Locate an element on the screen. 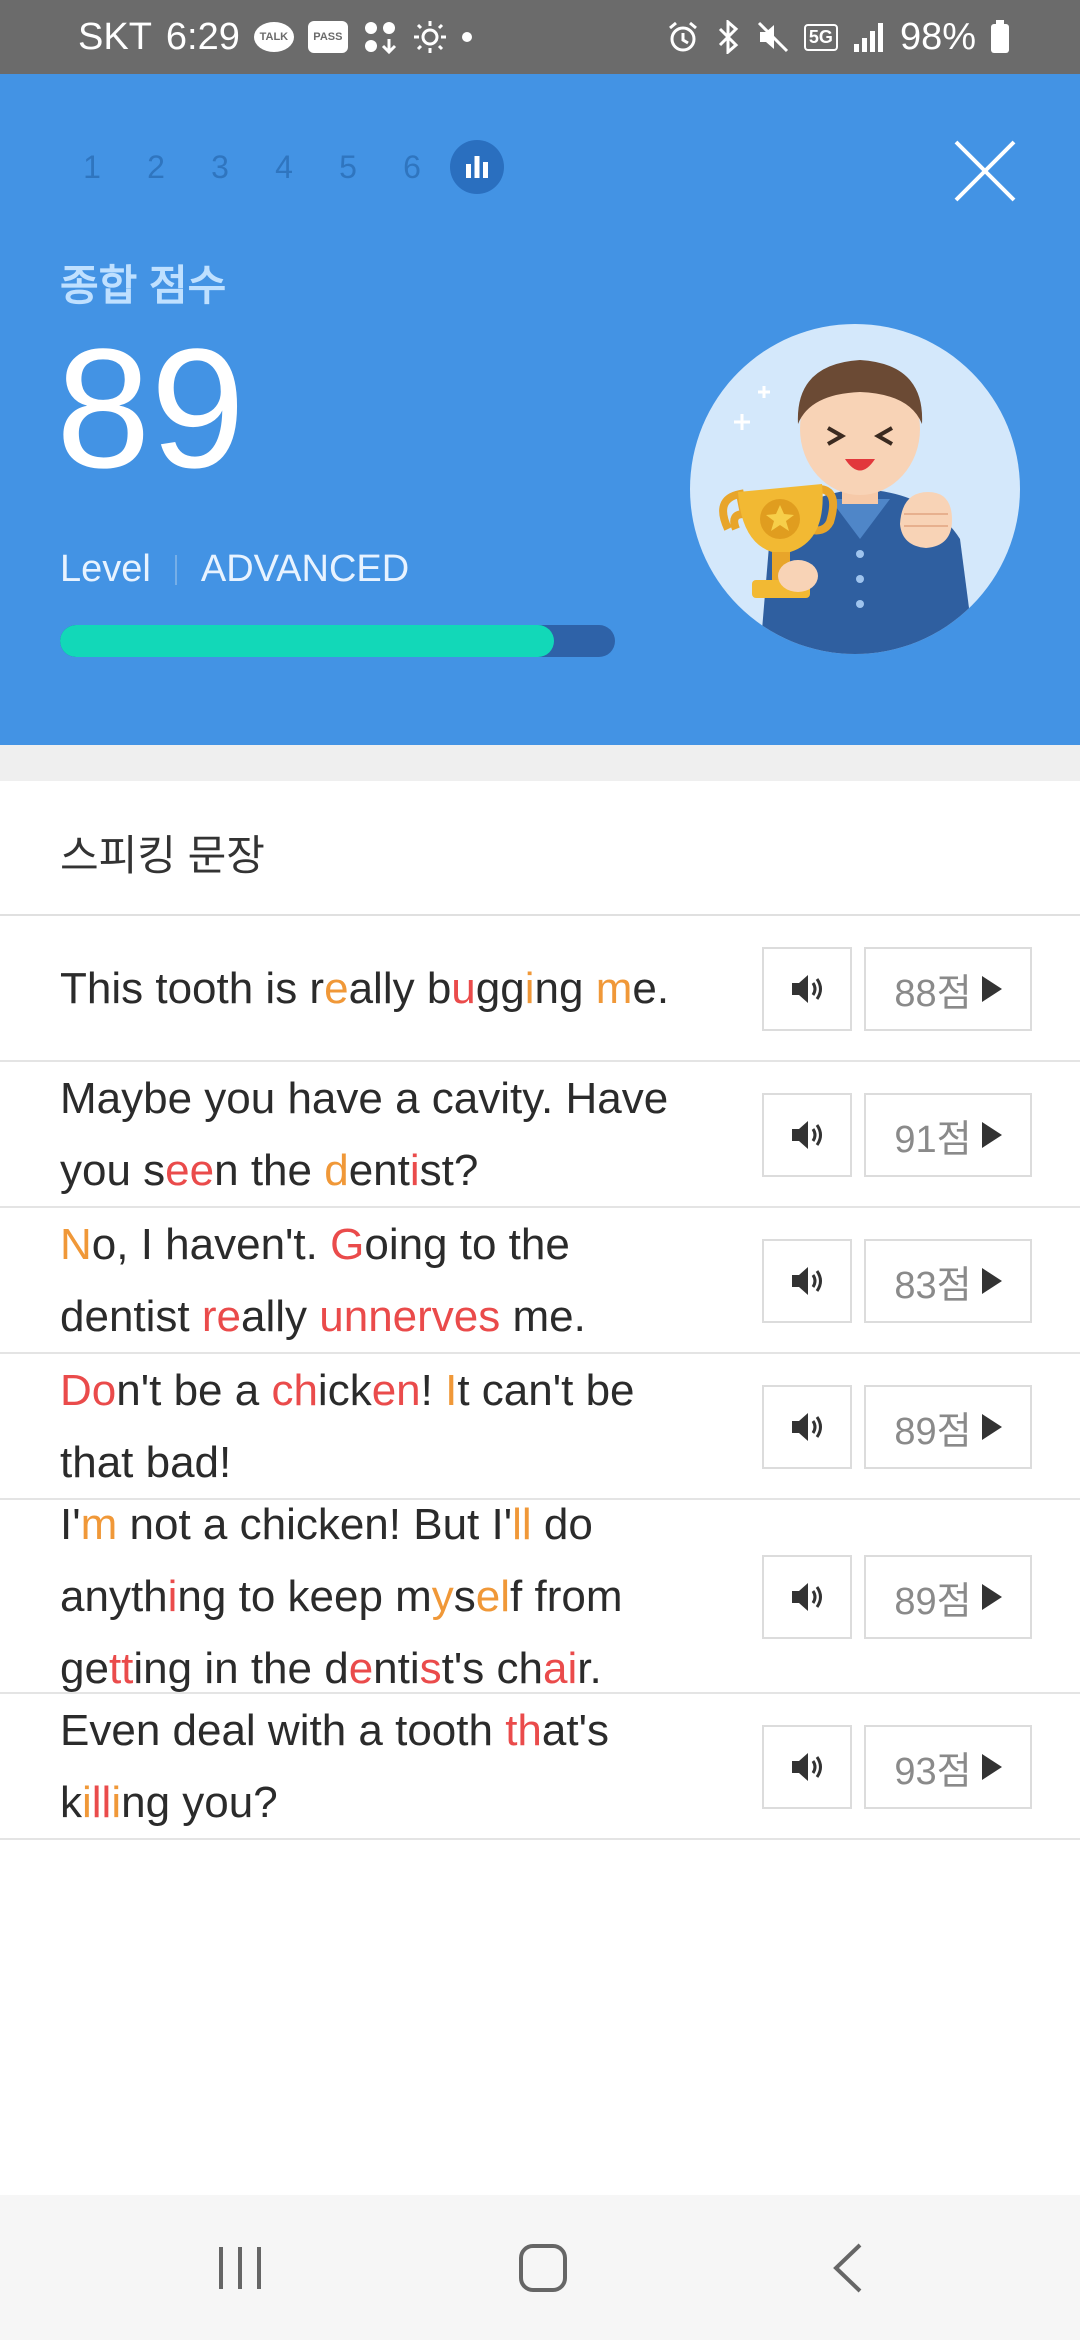 Image resolution: width=1080 pixels, height=2340 pixels. back-icon is located at coordinates (848, 2267).